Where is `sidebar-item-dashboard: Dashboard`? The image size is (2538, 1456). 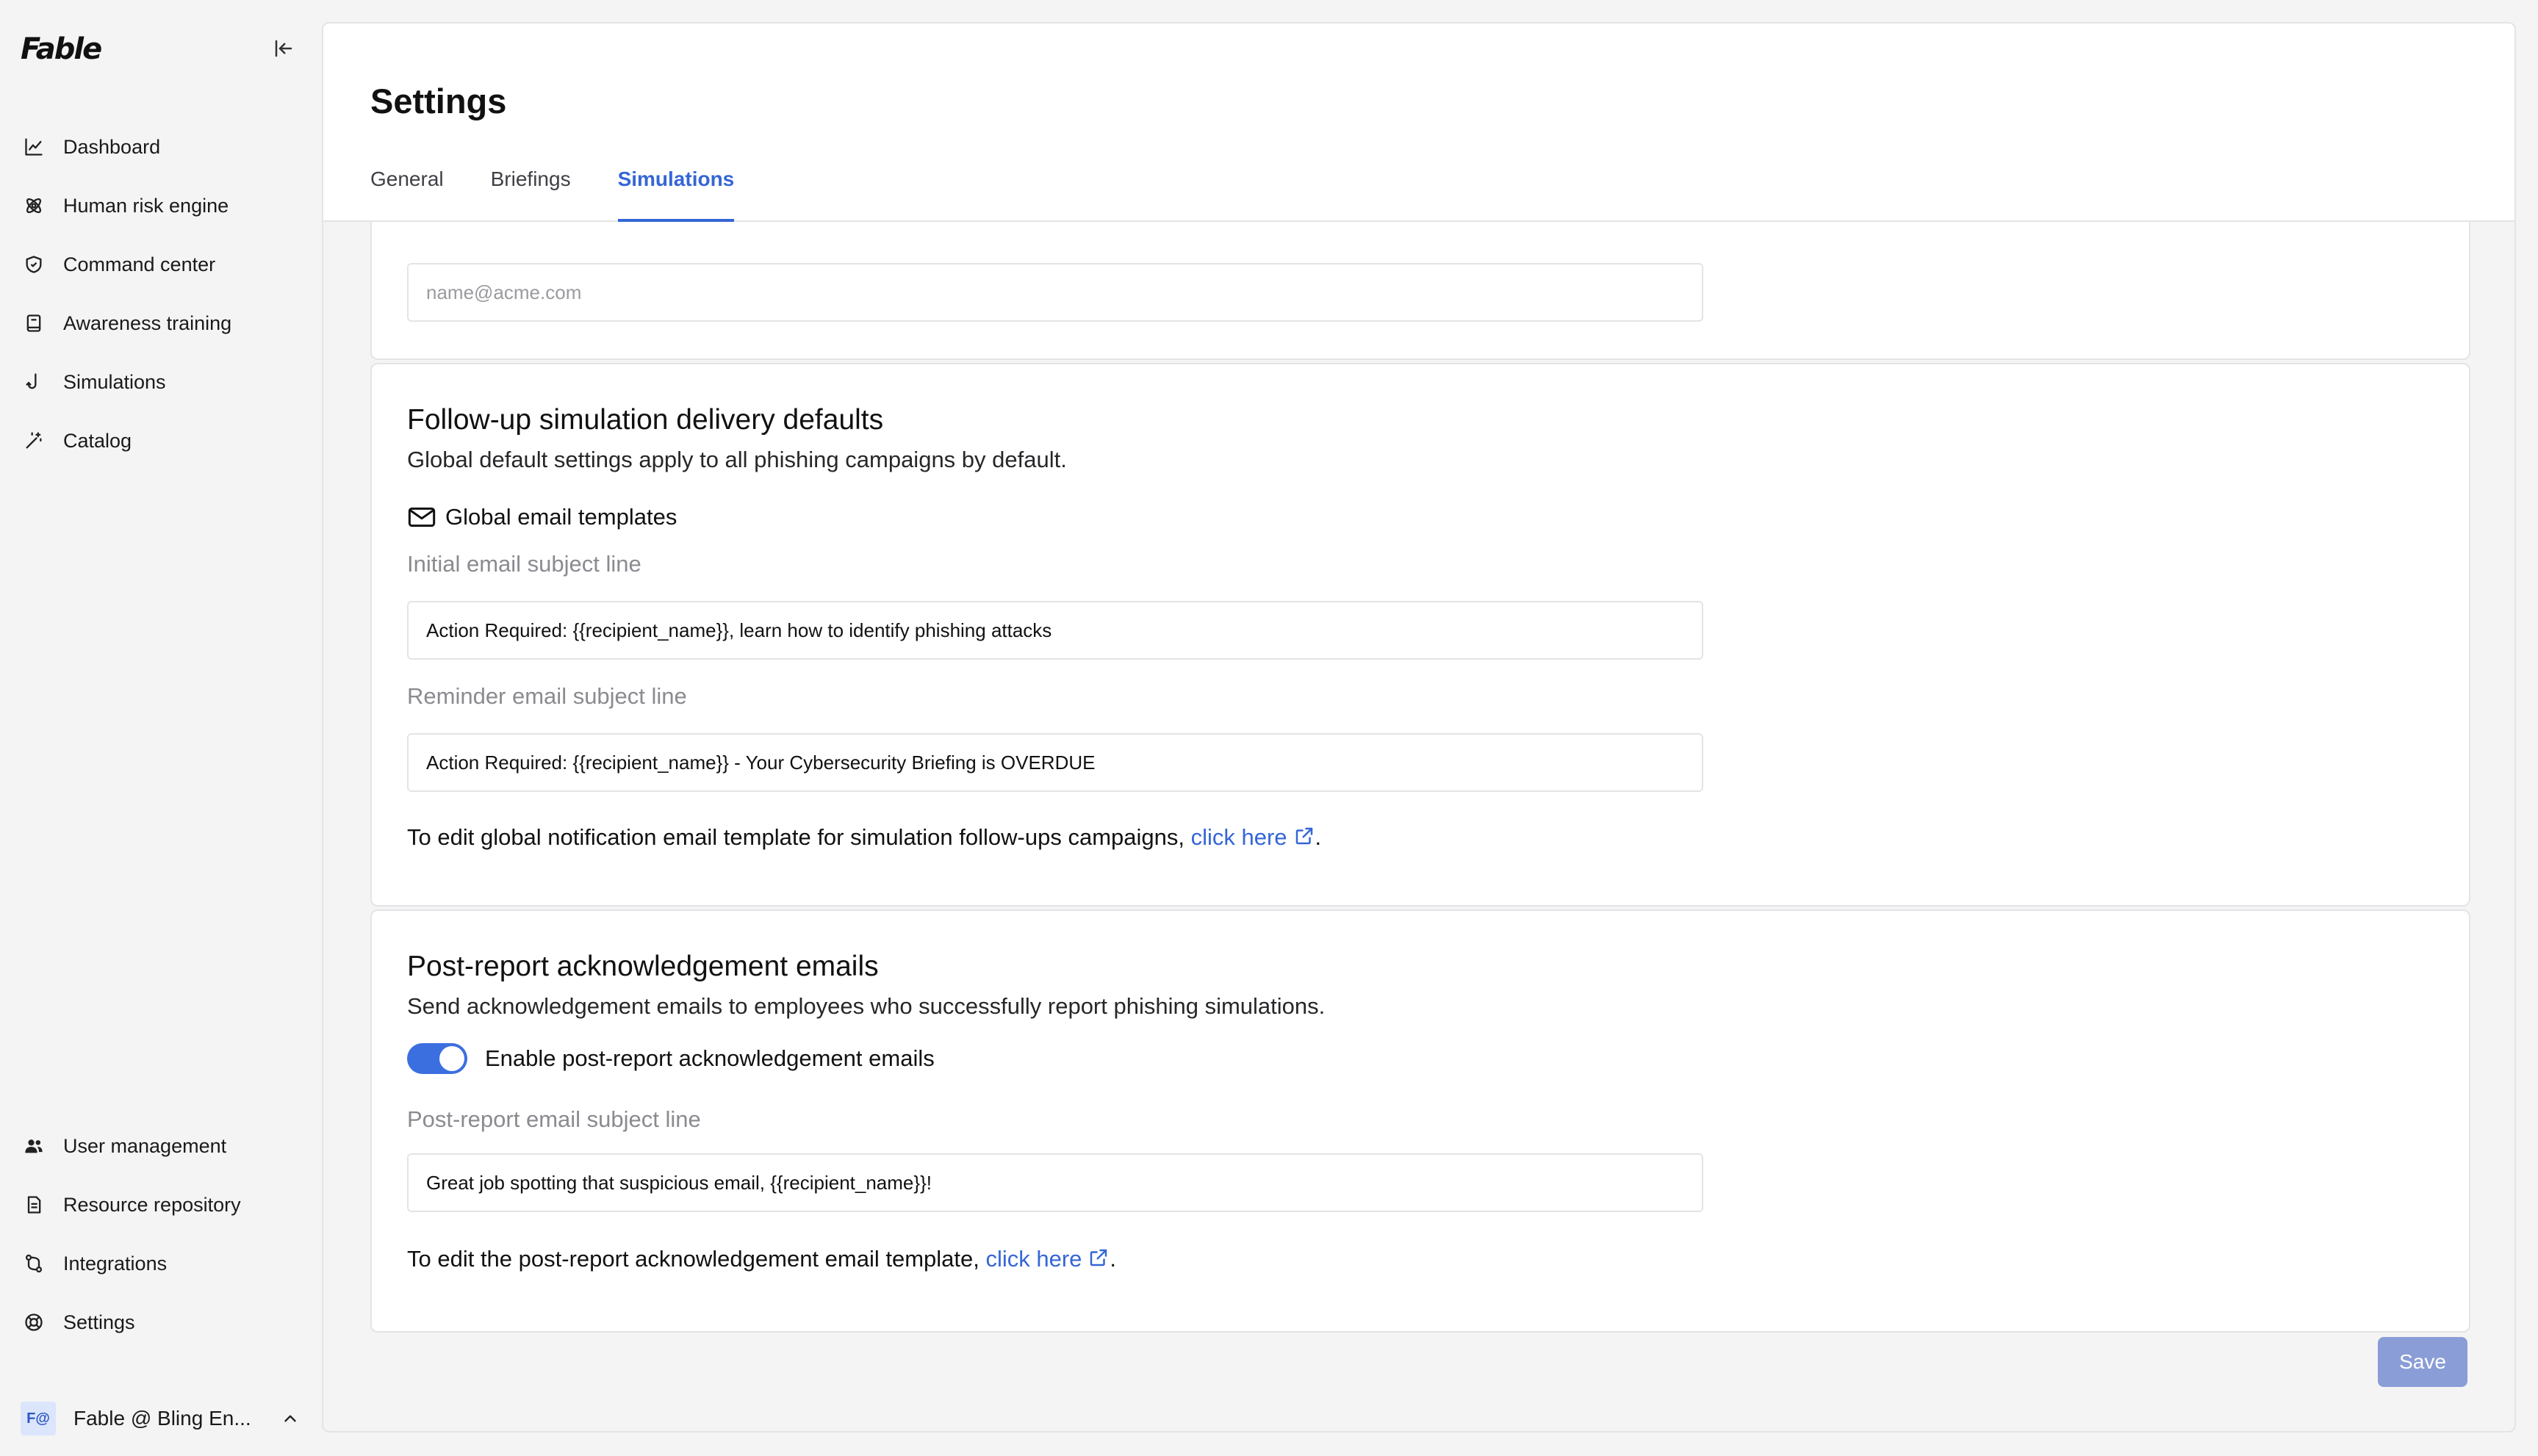 sidebar-item-dashboard: Dashboard is located at coordinates (160, 147).